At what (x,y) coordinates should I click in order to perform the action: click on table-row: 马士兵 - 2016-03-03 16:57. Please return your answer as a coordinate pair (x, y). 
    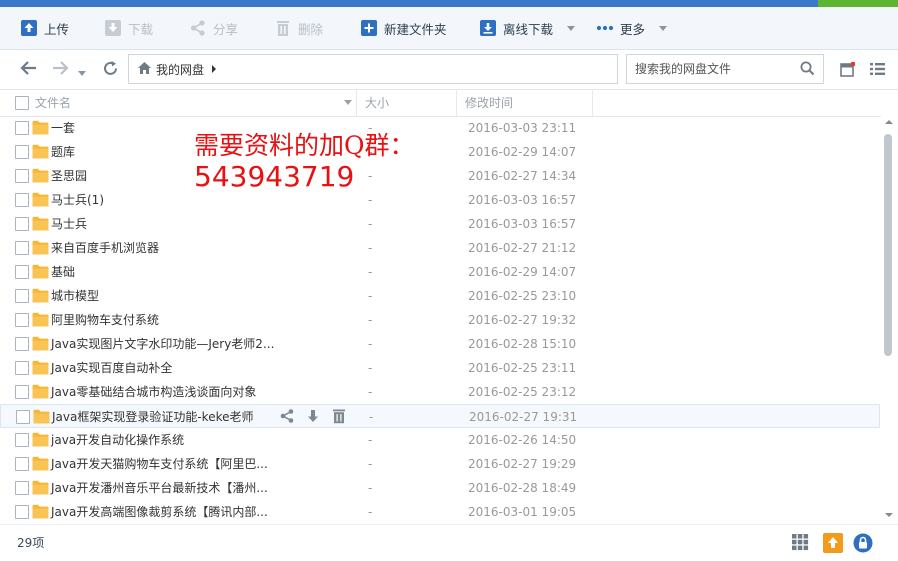
    Looking at the image, I should click on (440, 224).